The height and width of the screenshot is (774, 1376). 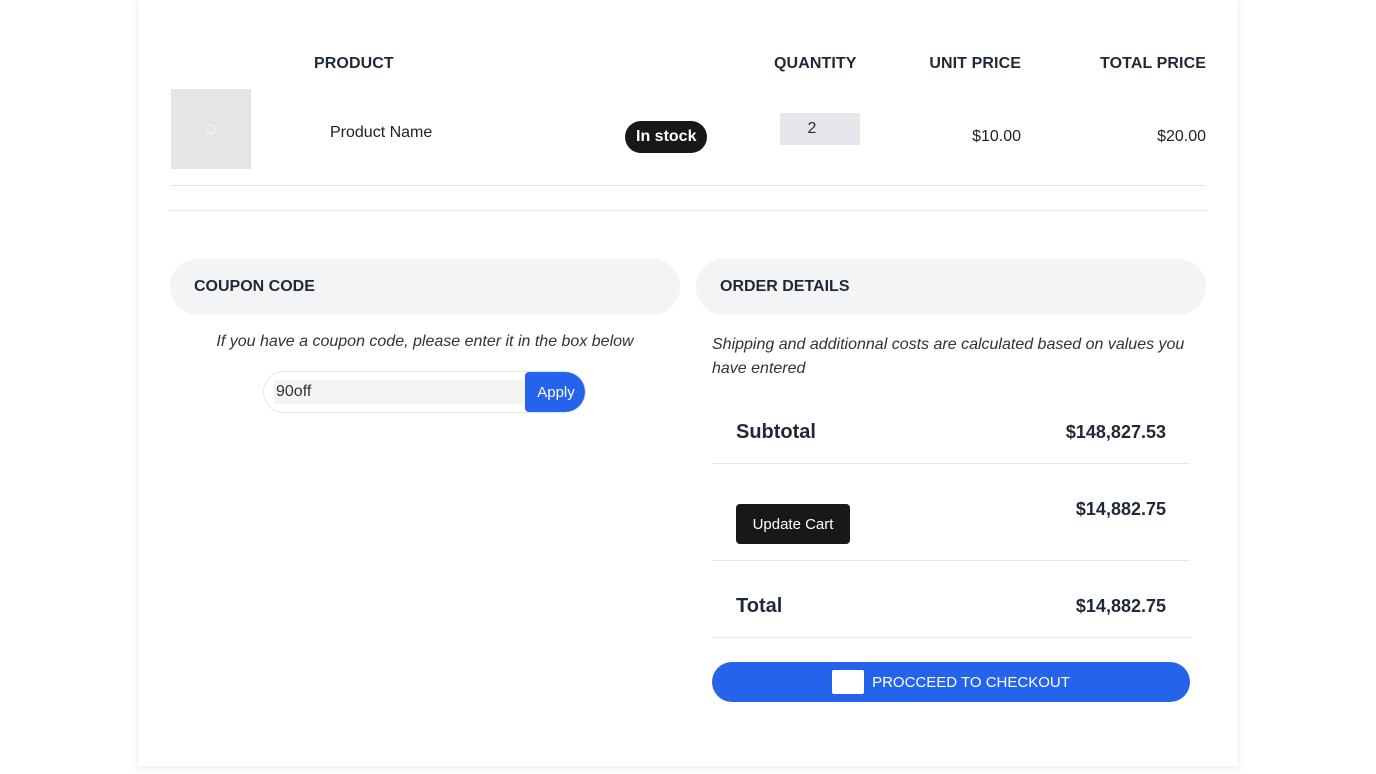 What do you see at coordinates (404, 392) in the screenshot?
I see `coupon-input` at bounding box center [404, 392].